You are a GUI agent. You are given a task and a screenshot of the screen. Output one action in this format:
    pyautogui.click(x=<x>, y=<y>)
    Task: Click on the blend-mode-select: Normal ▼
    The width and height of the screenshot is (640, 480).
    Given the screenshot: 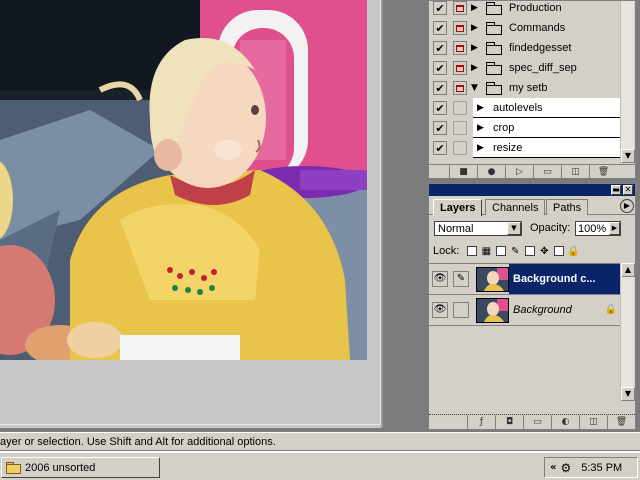 What is the action you would take?
    pyautogui.click(x=478, y=228)
    